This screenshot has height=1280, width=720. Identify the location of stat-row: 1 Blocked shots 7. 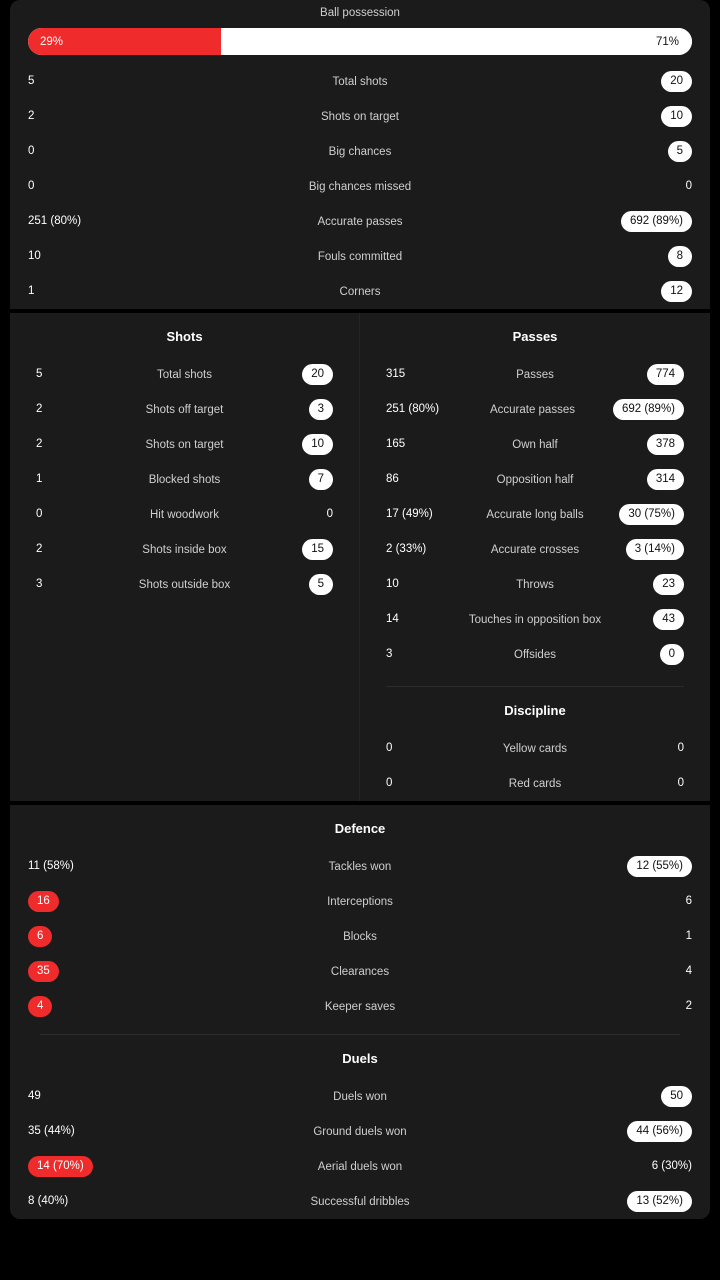
(184, 479).